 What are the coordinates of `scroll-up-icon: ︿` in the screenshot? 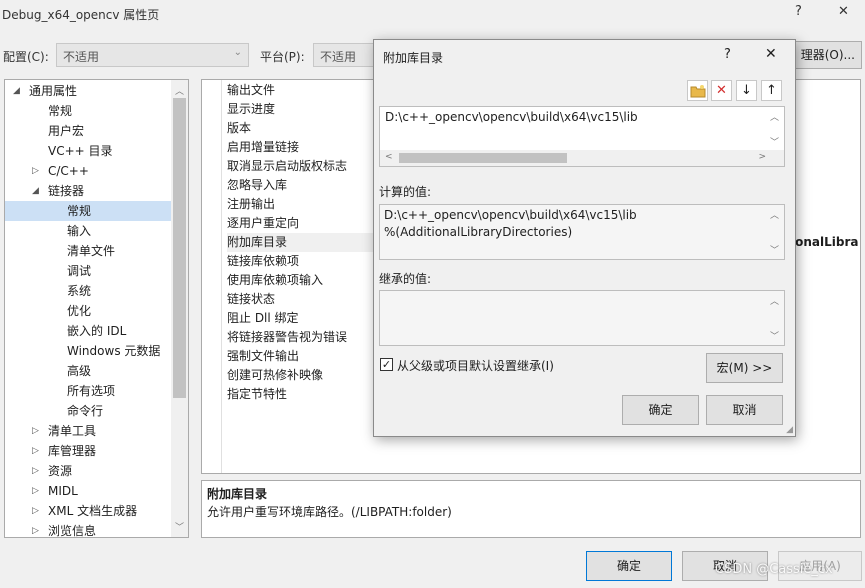 It's located at (179, 90).